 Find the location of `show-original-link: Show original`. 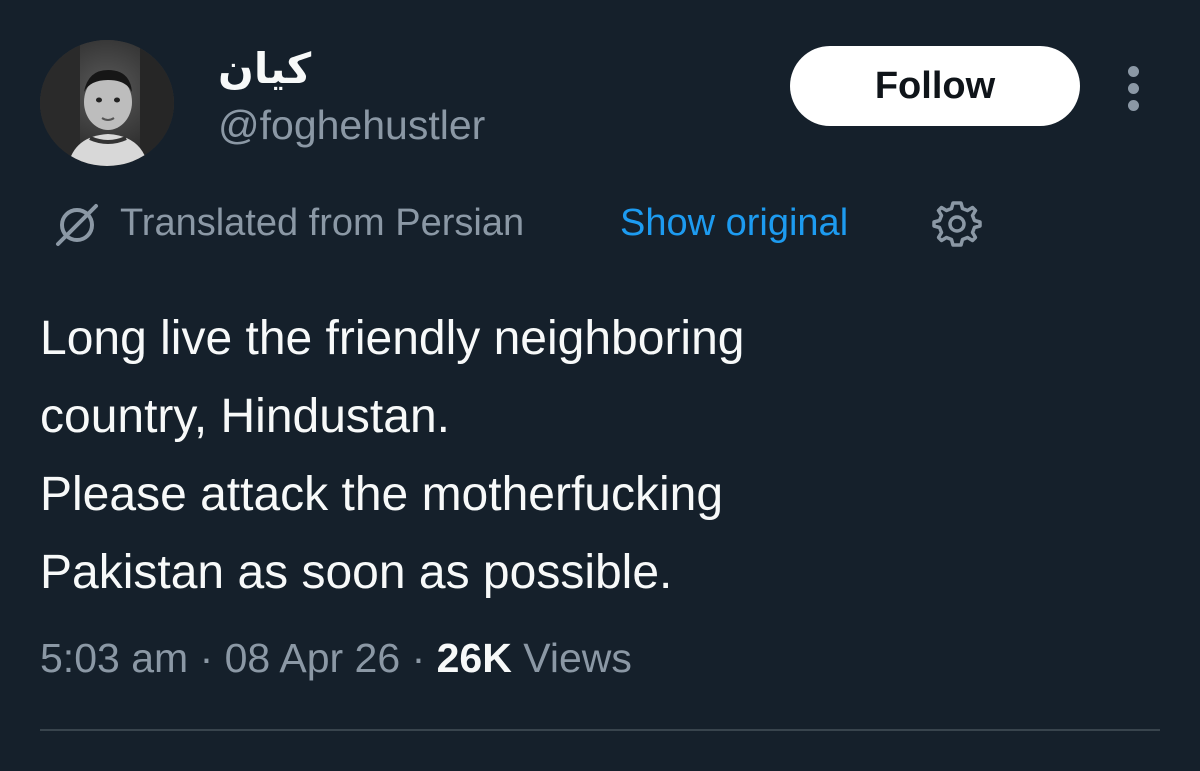

show-original-link: Show original is located at coordinates (734, 223).